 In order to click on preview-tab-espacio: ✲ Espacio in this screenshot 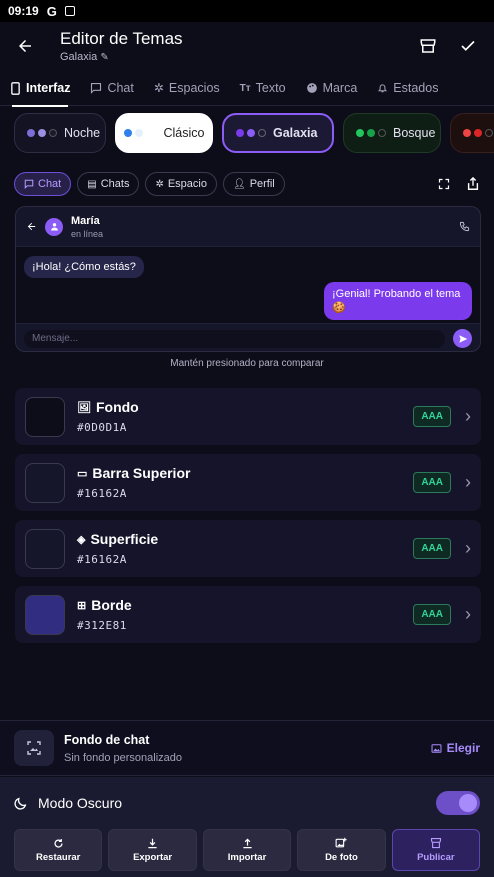, I will do `click(181, 184)`.